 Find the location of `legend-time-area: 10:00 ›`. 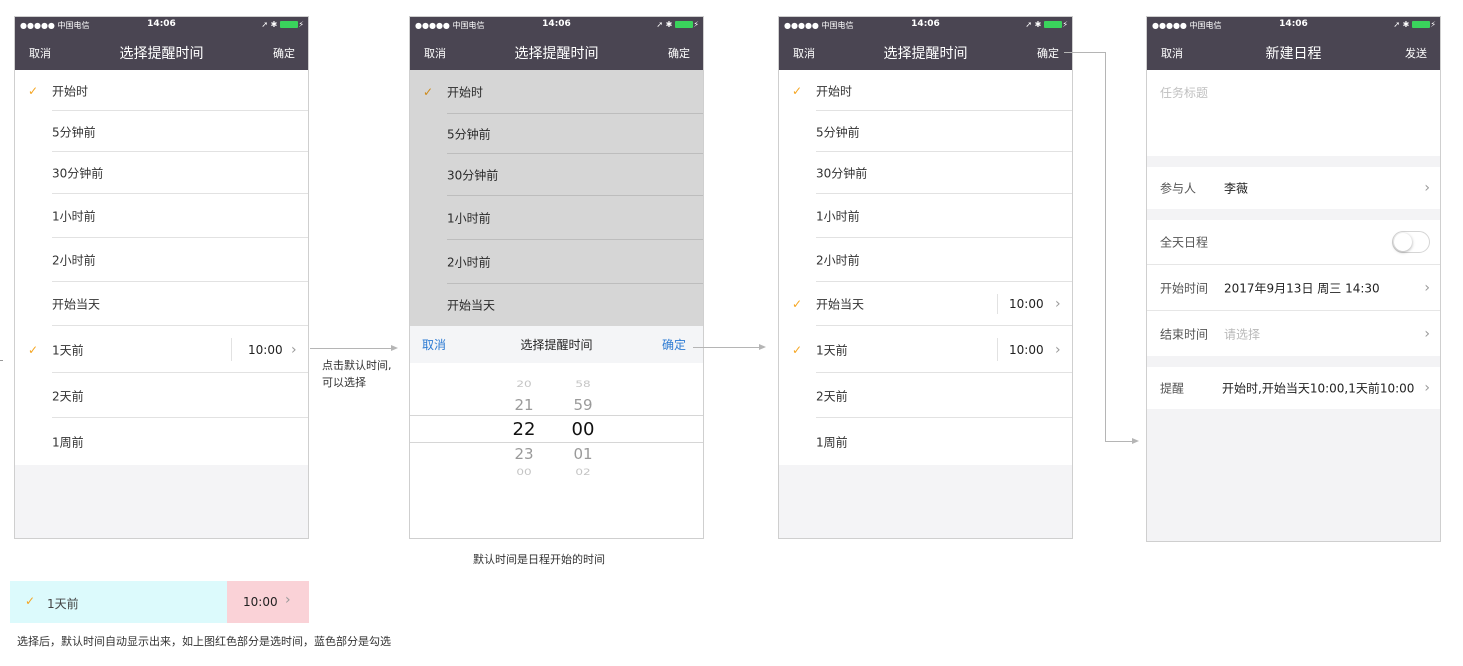

legend-time-area: 10:00 › is located at coordinates (268, 602).